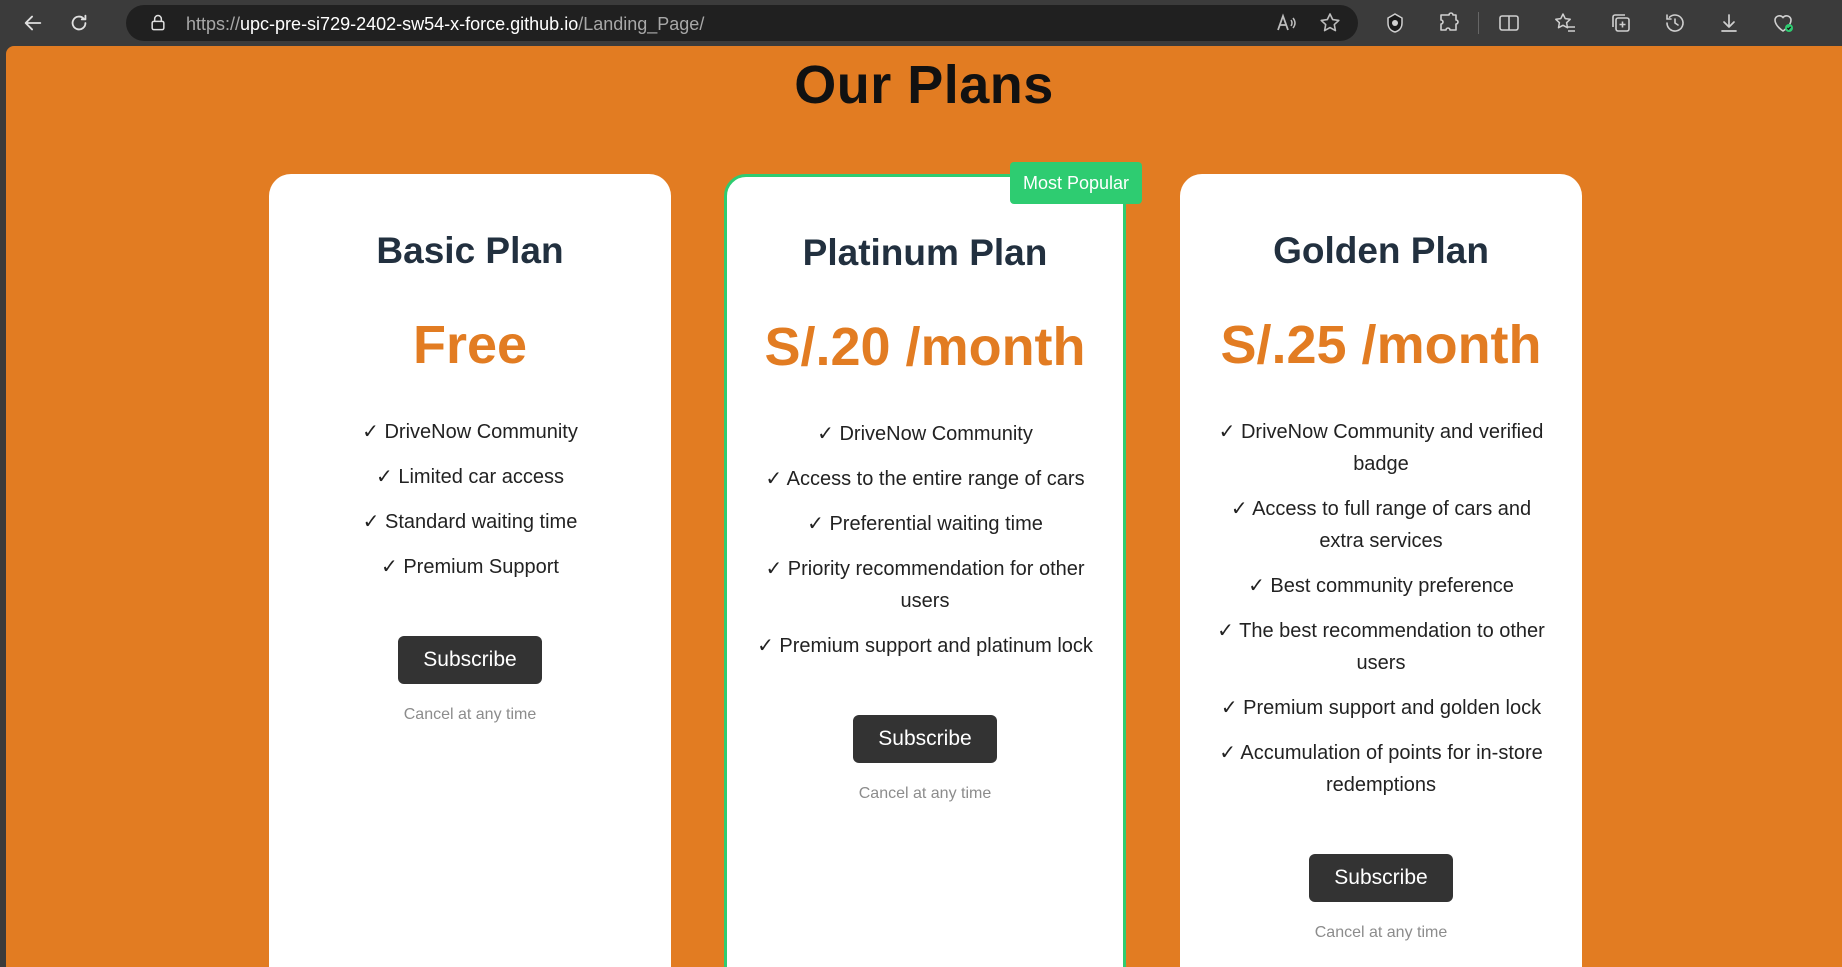  What do you see at coordinates (1330, 23) in the screenshot?
I see `favorite-star-icon` at bounding box center [1330, 23].